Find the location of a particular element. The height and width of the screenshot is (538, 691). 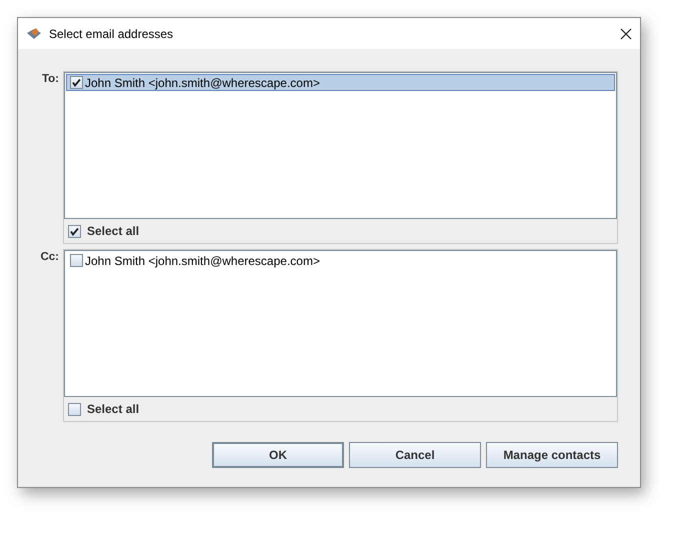

dialog-button: Manage contacts is located at coordinates (552, 455).